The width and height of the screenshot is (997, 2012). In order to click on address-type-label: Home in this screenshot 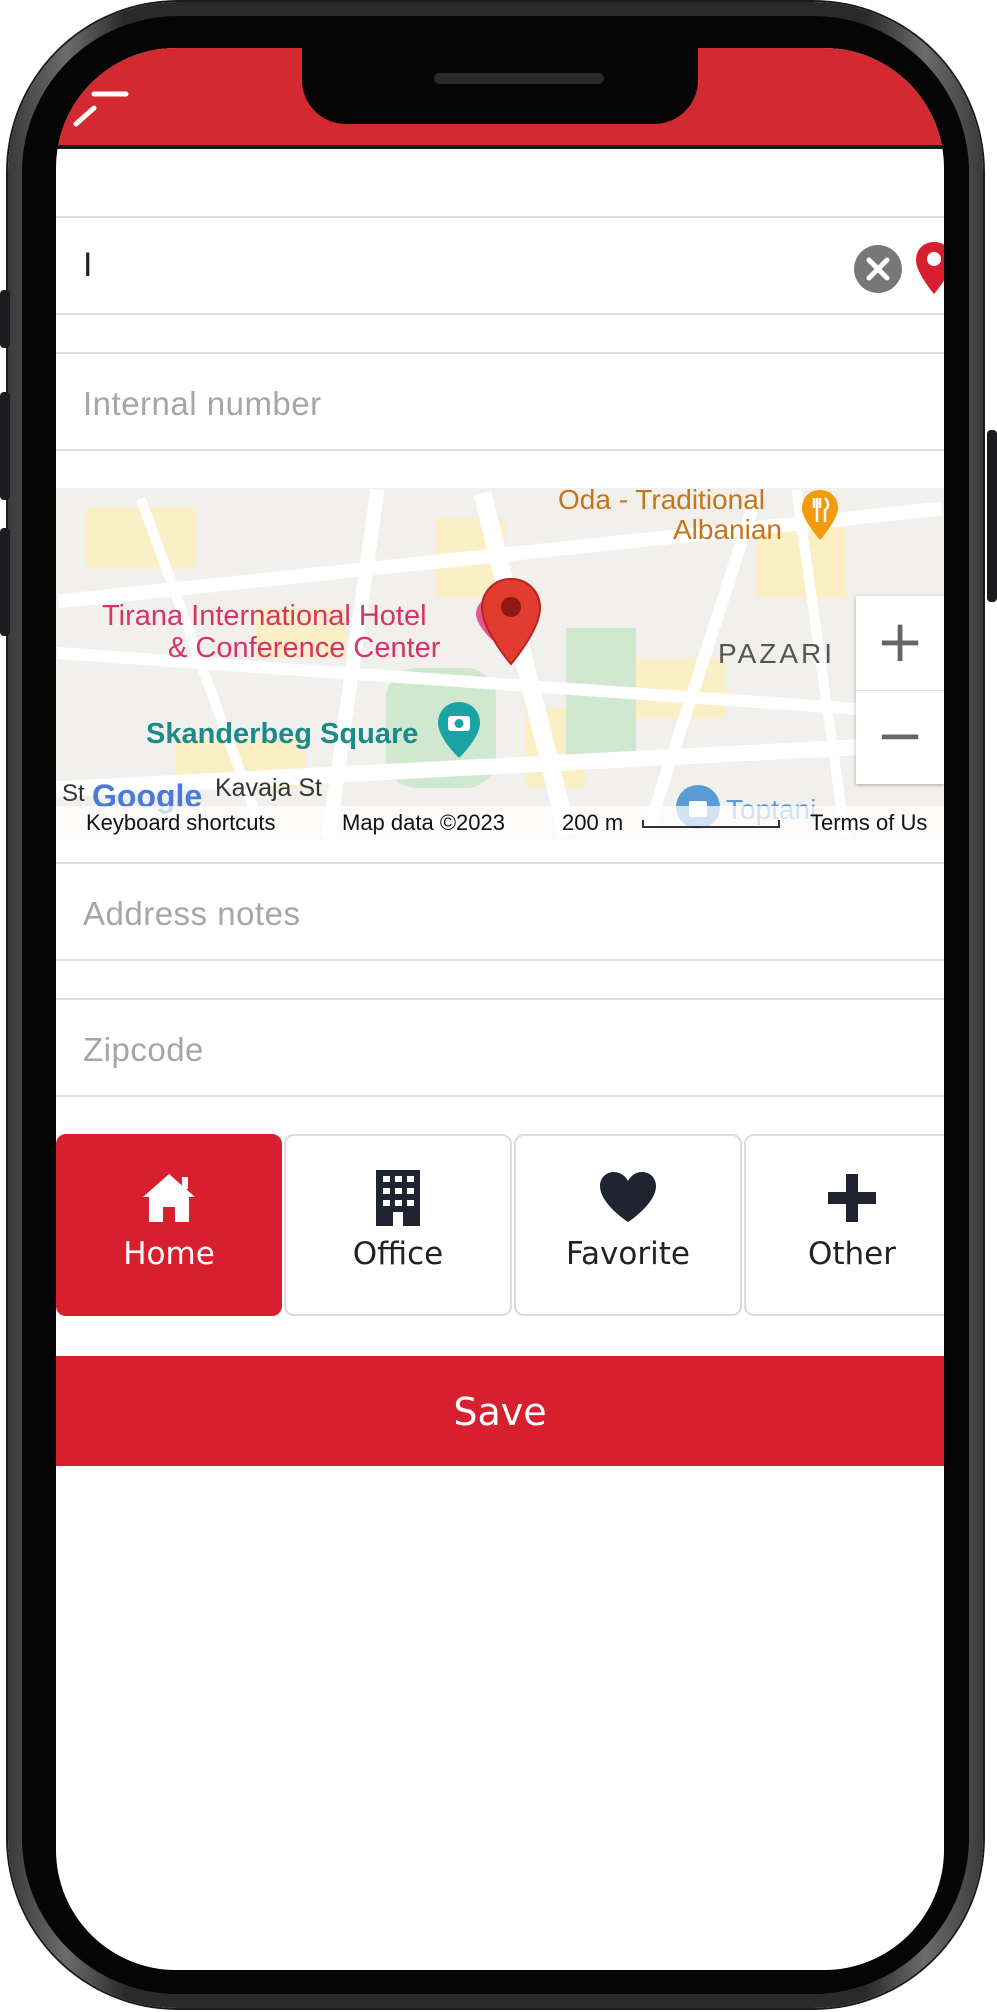, I will do `click(169, 1254)`.